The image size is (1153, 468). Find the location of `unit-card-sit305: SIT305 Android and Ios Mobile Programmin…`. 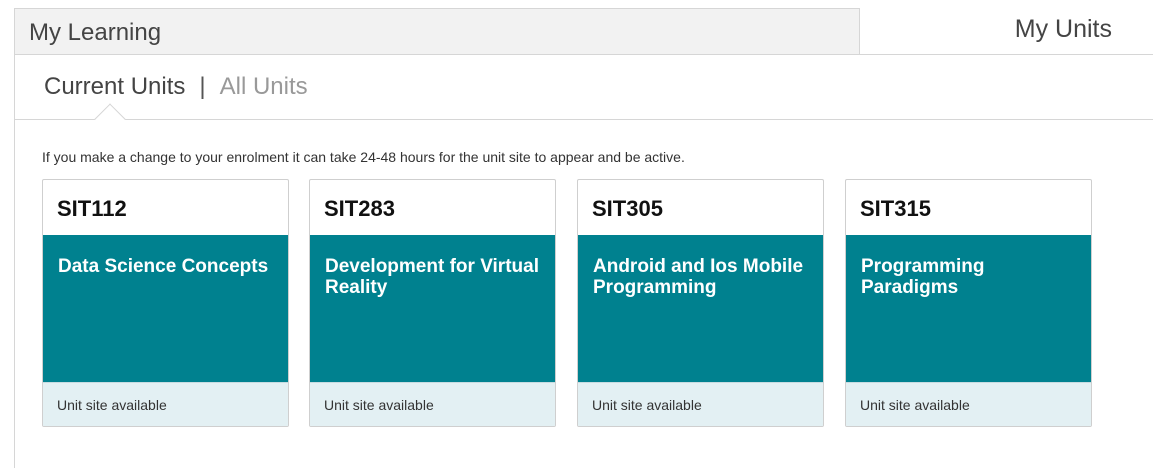

unit-card-sit305: SIT305 Android and Ios Mobile Programmin… is located at coordinates (700, 303).